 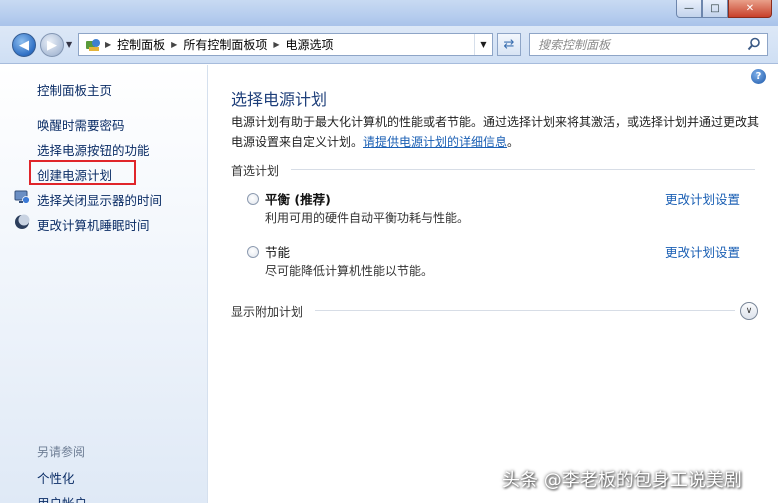 What do you see at coordinates (367, 218) in the screenshot?
I see `plan-desc-balanced: 利用可用的硬件自动平衡功耗与性能。` at bounding box center [367, 218].